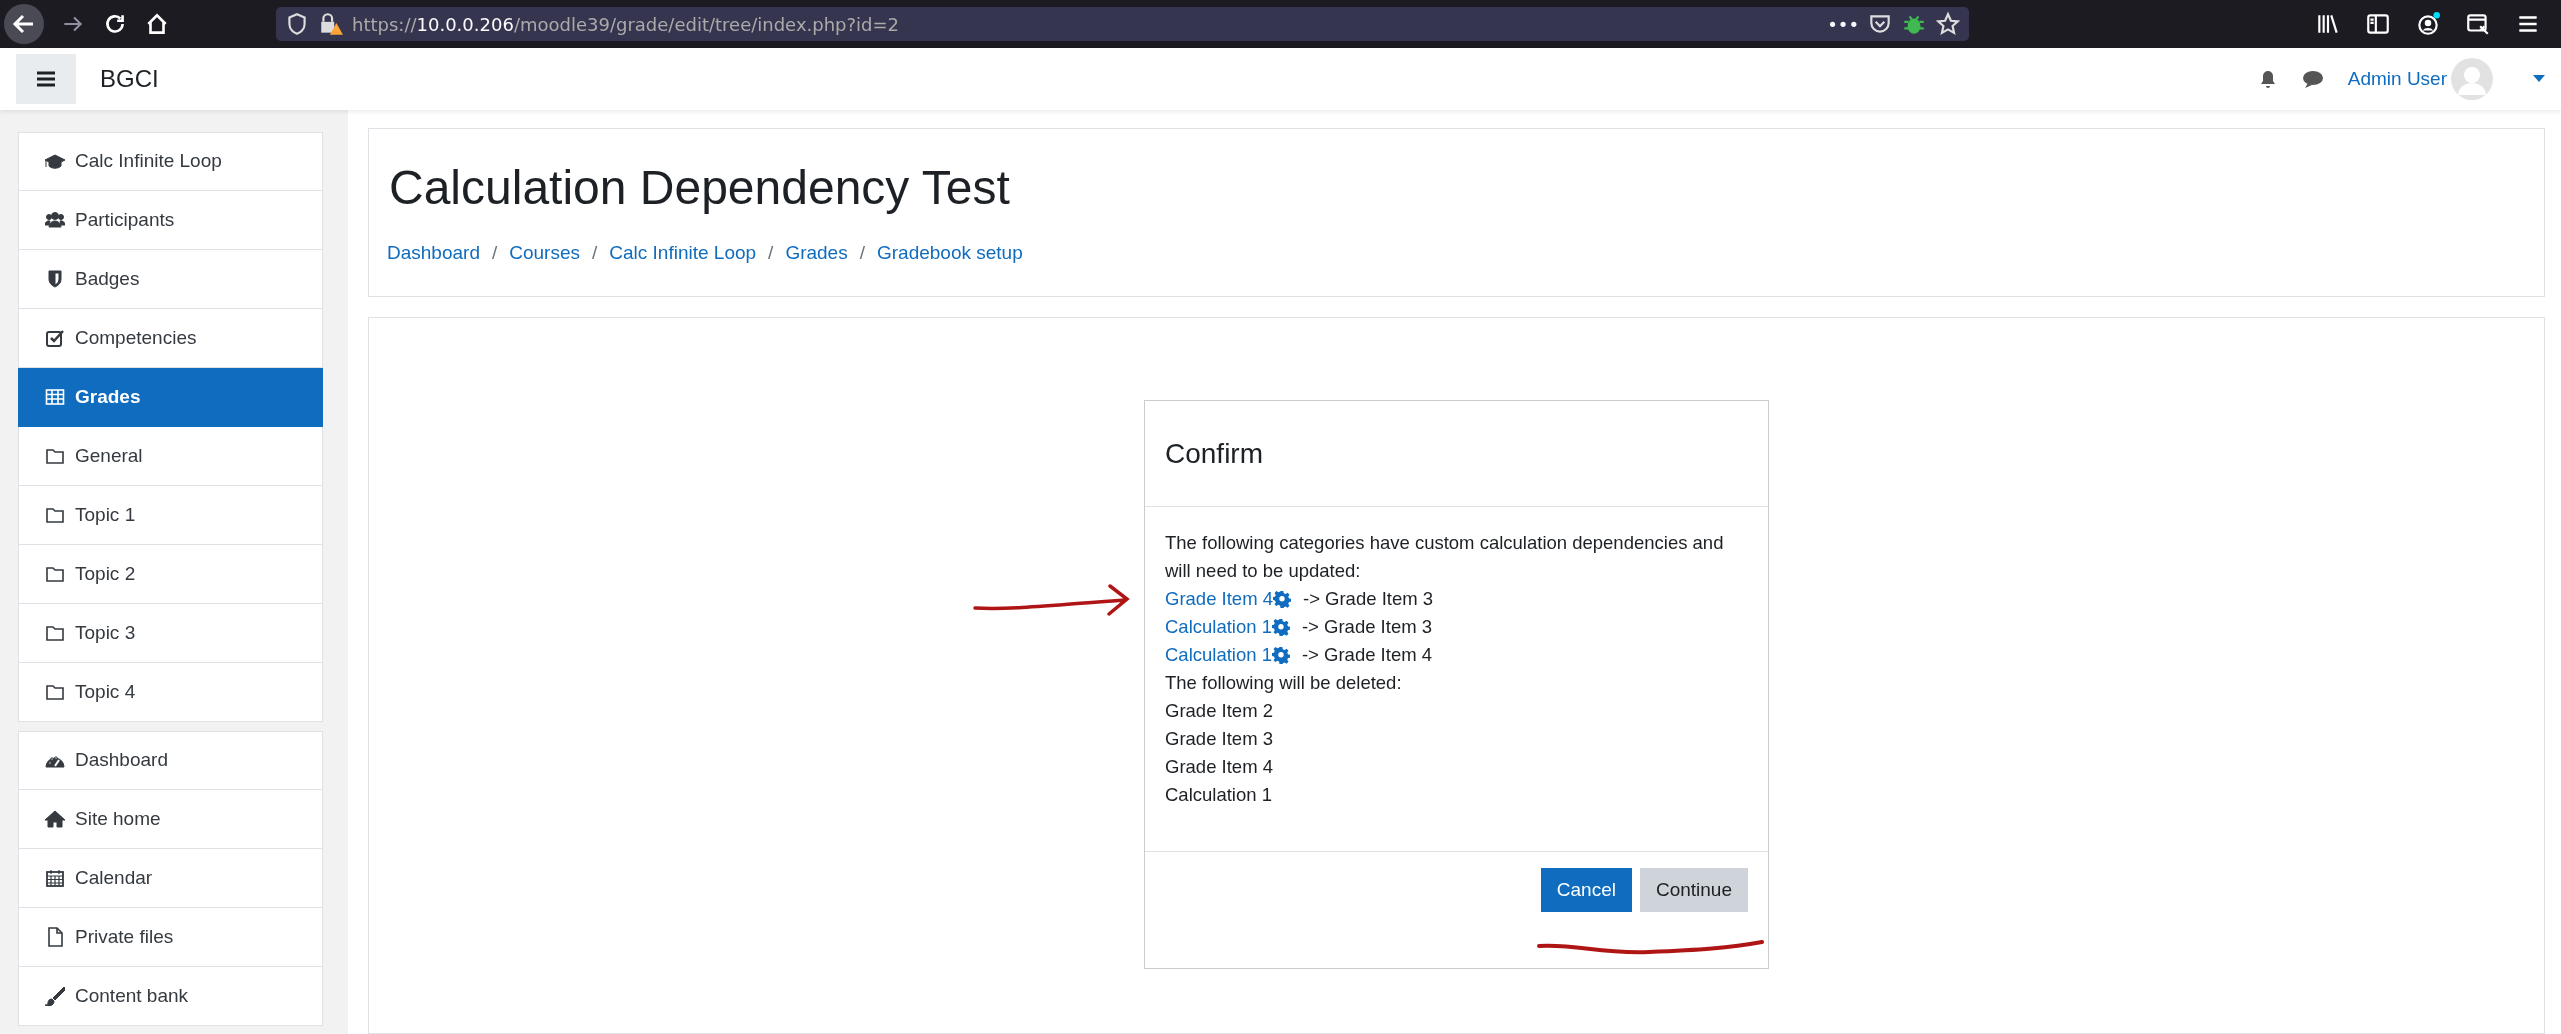 This screenshot has width=2561, height=1034. Describe the element at coordinates (24, 24) in the screenshot. I see `back-icon` at that location.